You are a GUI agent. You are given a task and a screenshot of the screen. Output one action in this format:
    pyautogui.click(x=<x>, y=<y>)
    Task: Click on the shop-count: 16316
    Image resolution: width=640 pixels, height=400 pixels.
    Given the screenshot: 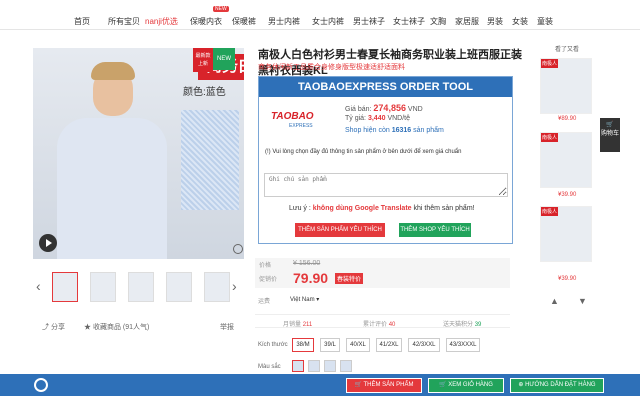 What is the action you would take?
    pyautogui.click(x=401, y=130)
    